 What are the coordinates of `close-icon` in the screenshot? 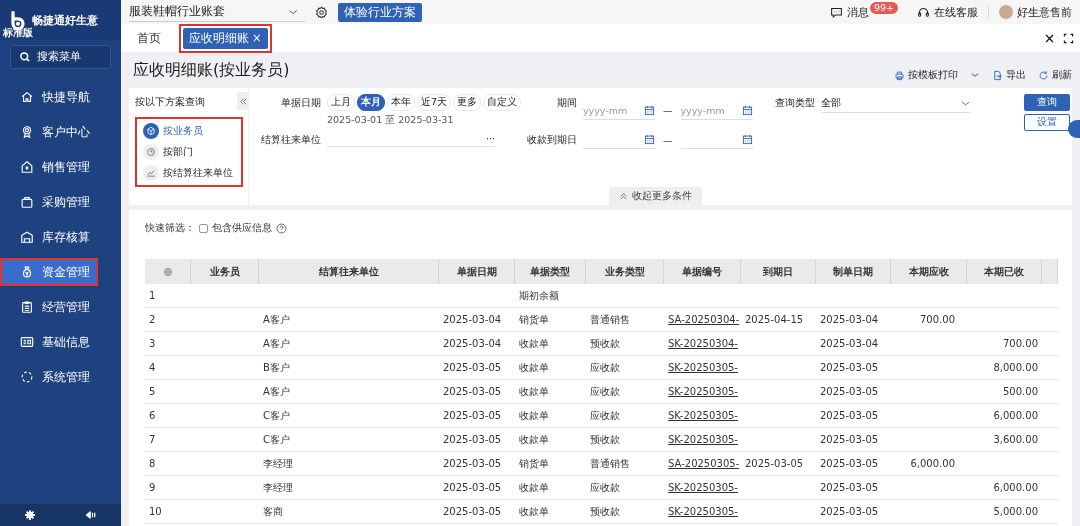 It's located at (1049, 38).